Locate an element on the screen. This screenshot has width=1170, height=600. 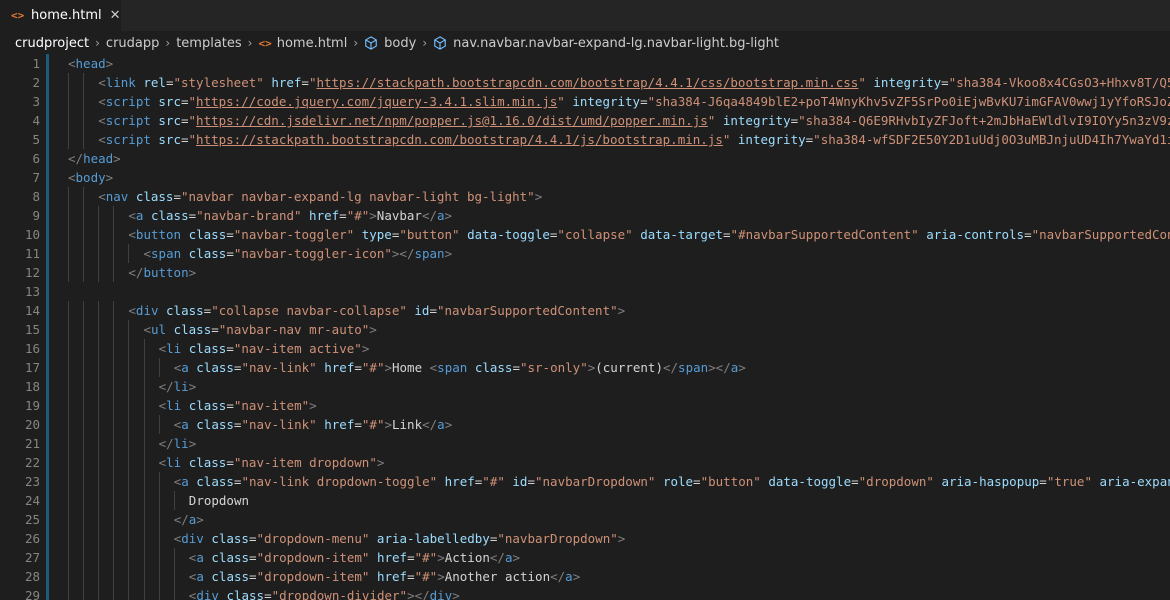
code-token: nav is located at coordinates (120, 196).